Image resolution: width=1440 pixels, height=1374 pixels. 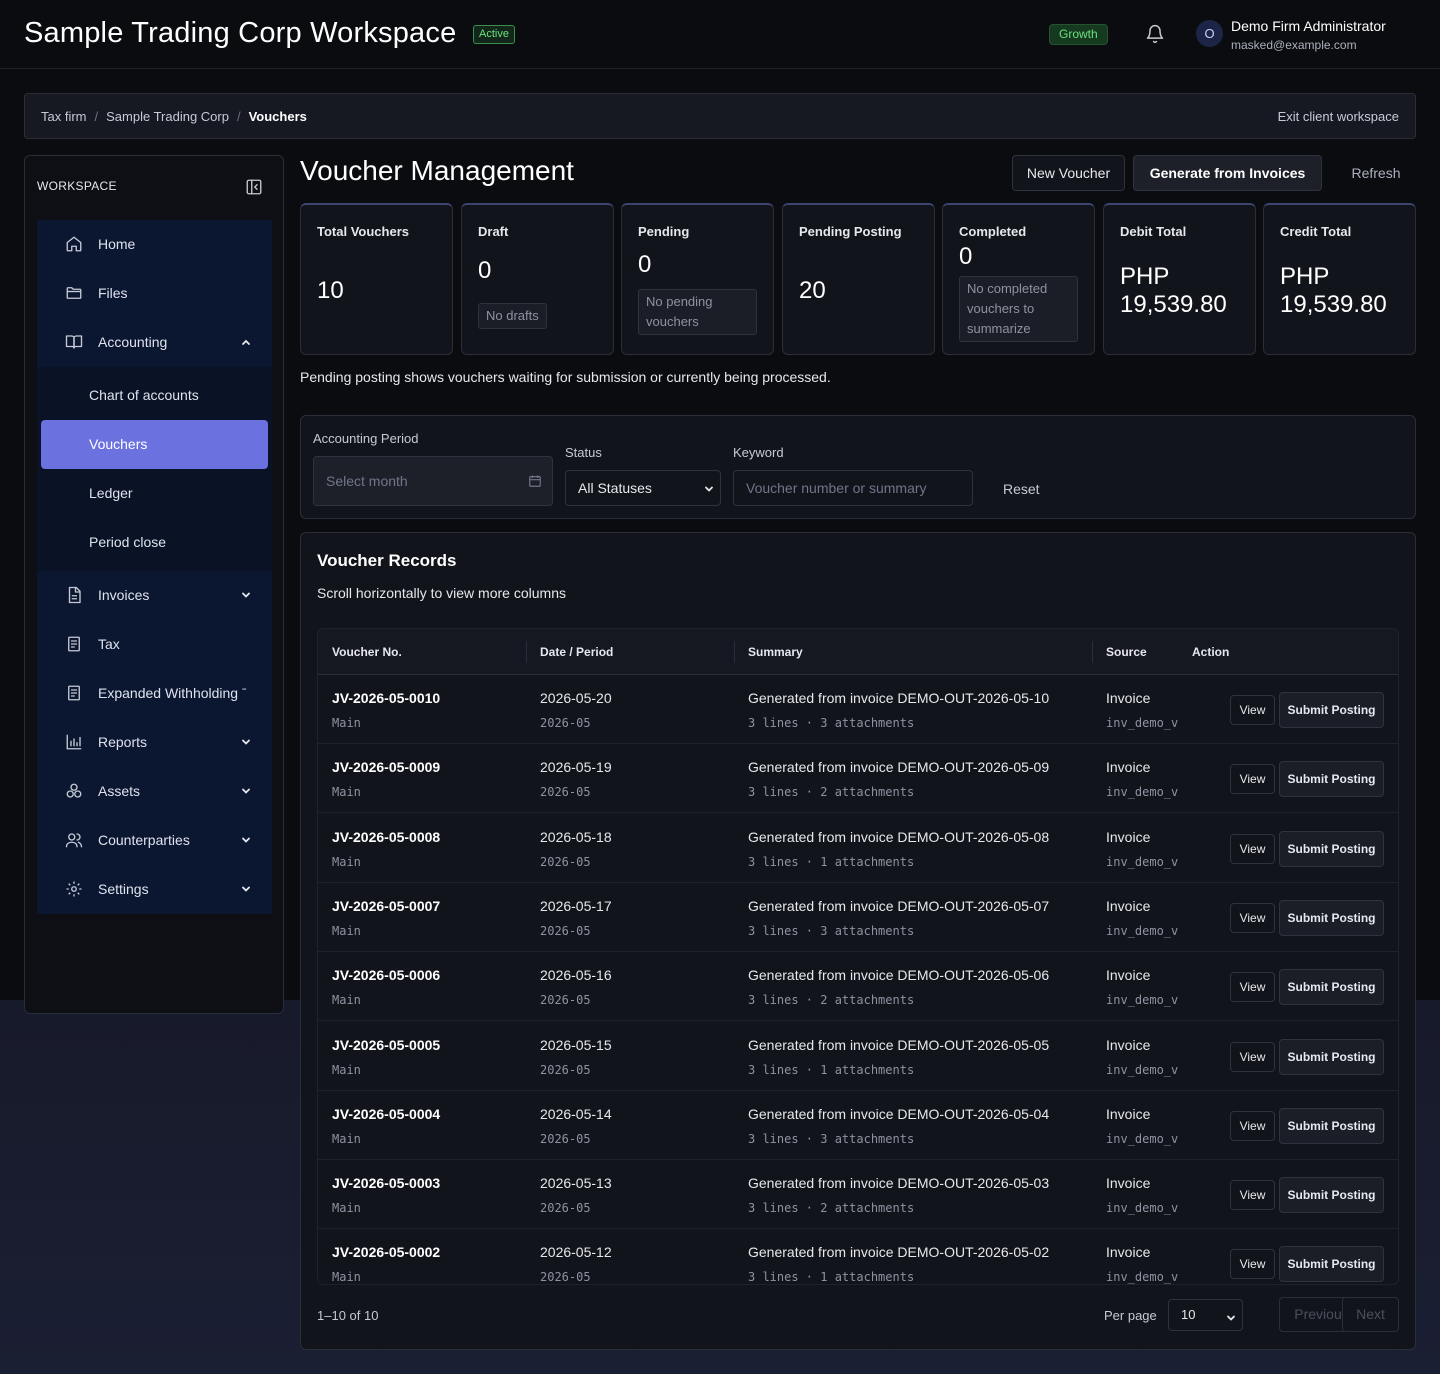 I want to click on status-badge: Active, so click(x=494, y=34).